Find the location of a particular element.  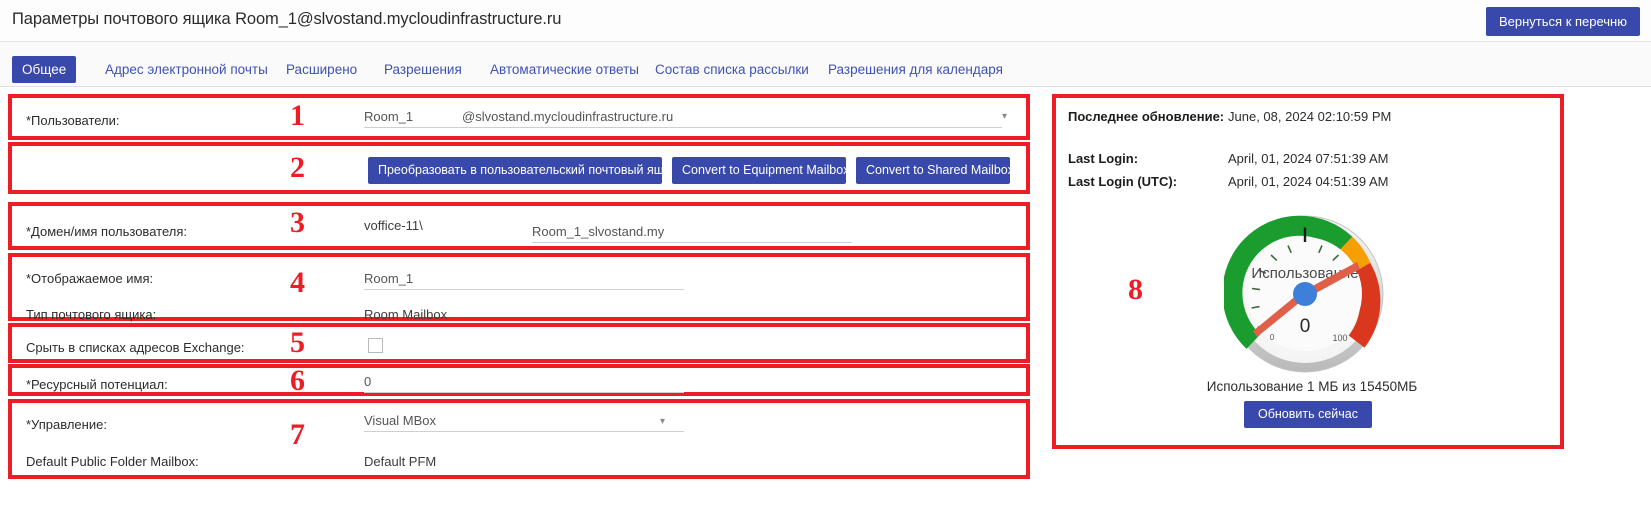

convert-to-equipment-mailbox-button: Convert to Equipment Mailbox is located at coordinates (760, 170).